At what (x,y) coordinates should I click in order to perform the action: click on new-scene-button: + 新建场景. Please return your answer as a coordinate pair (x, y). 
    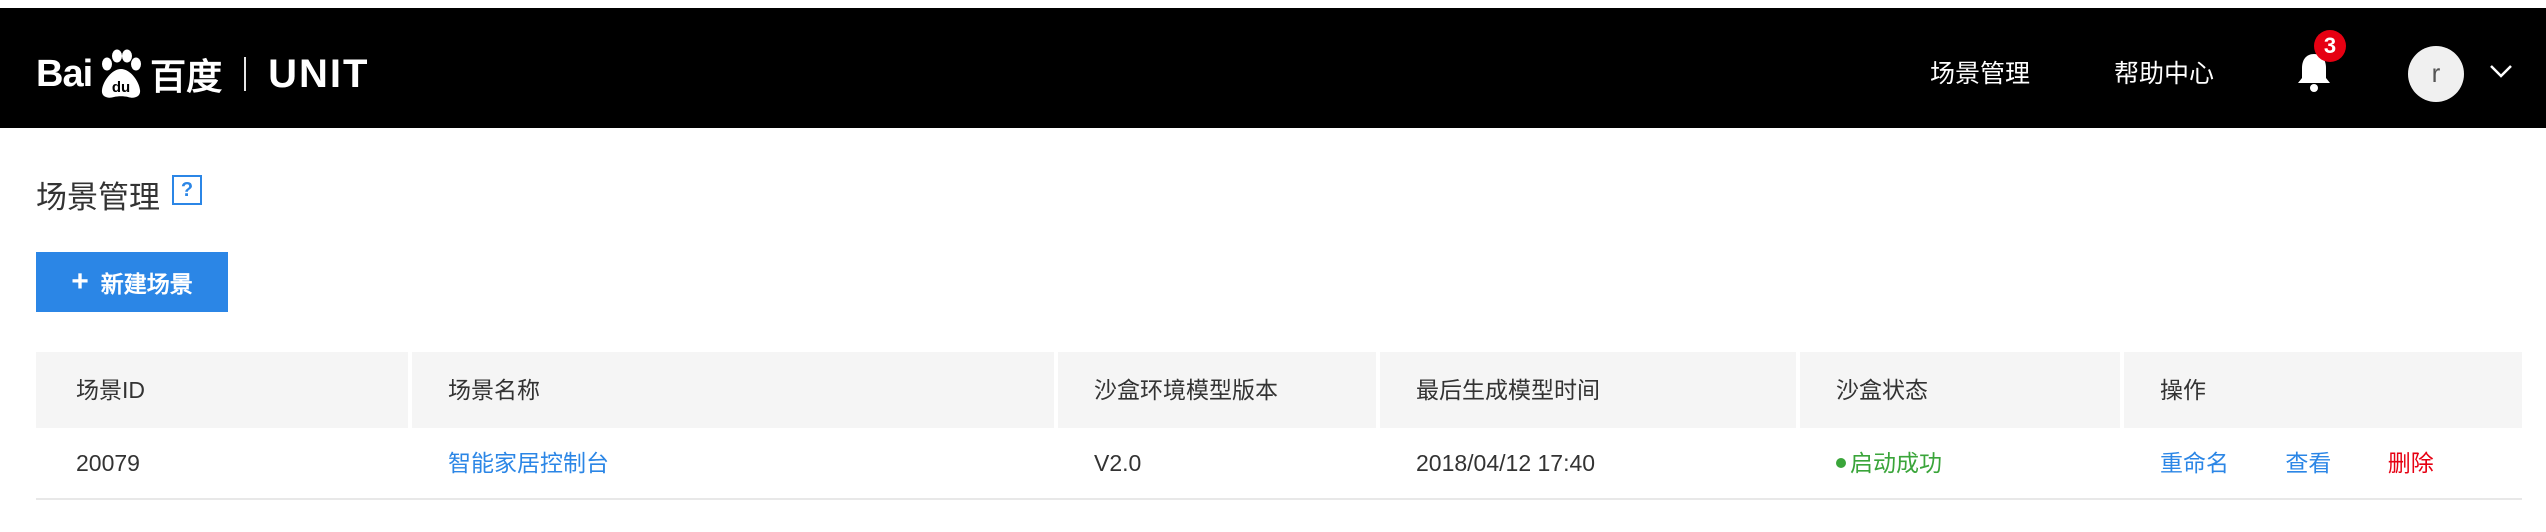
    Looking at the image, I should click on (132, 282).